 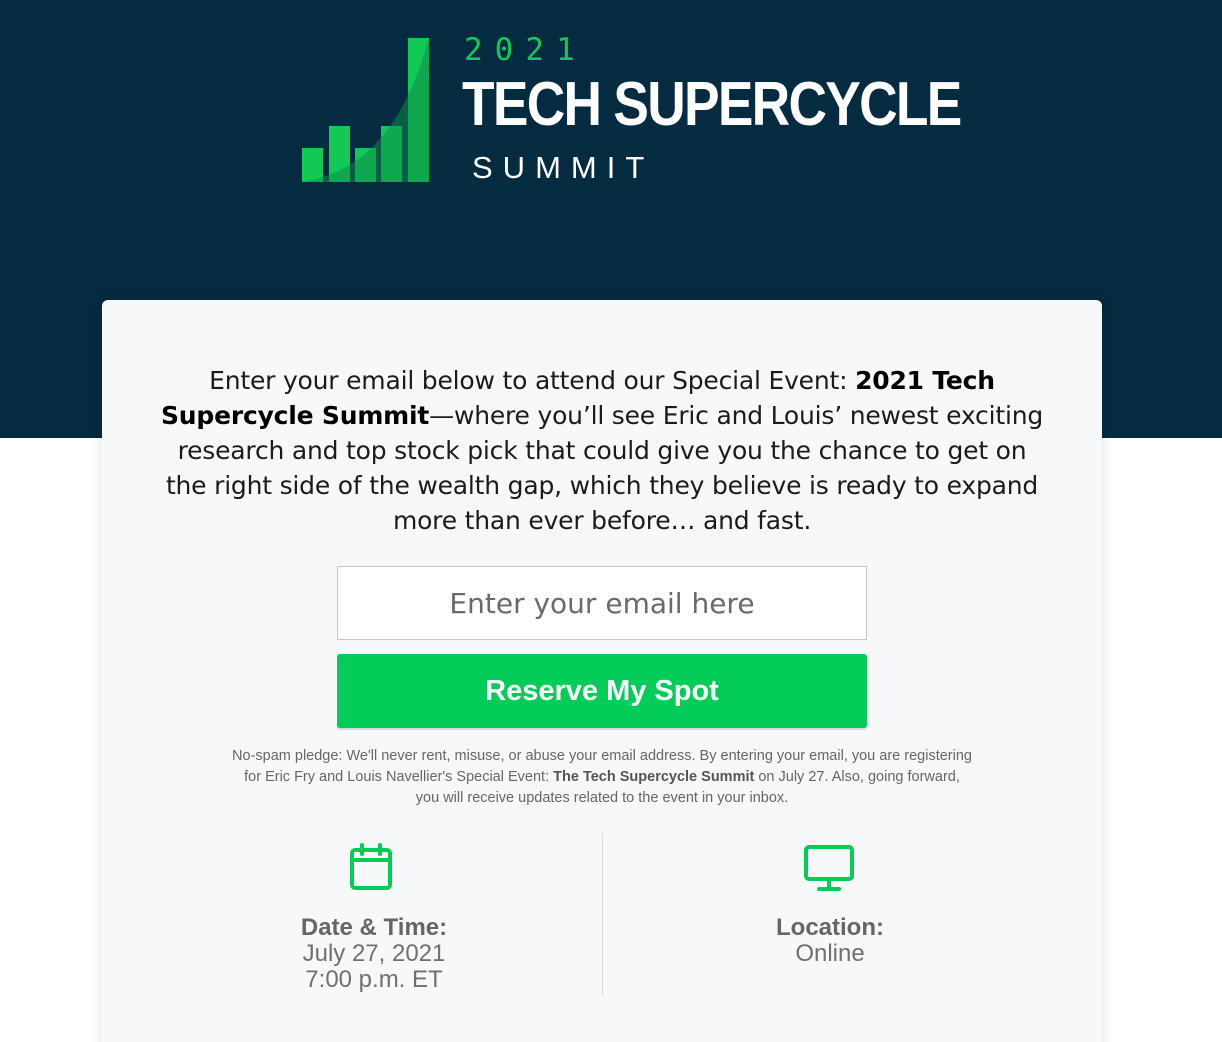 What do you see at coordinates (602, 914) in the screenshot?
I see `details-divider` at bounding box center [602, 914].